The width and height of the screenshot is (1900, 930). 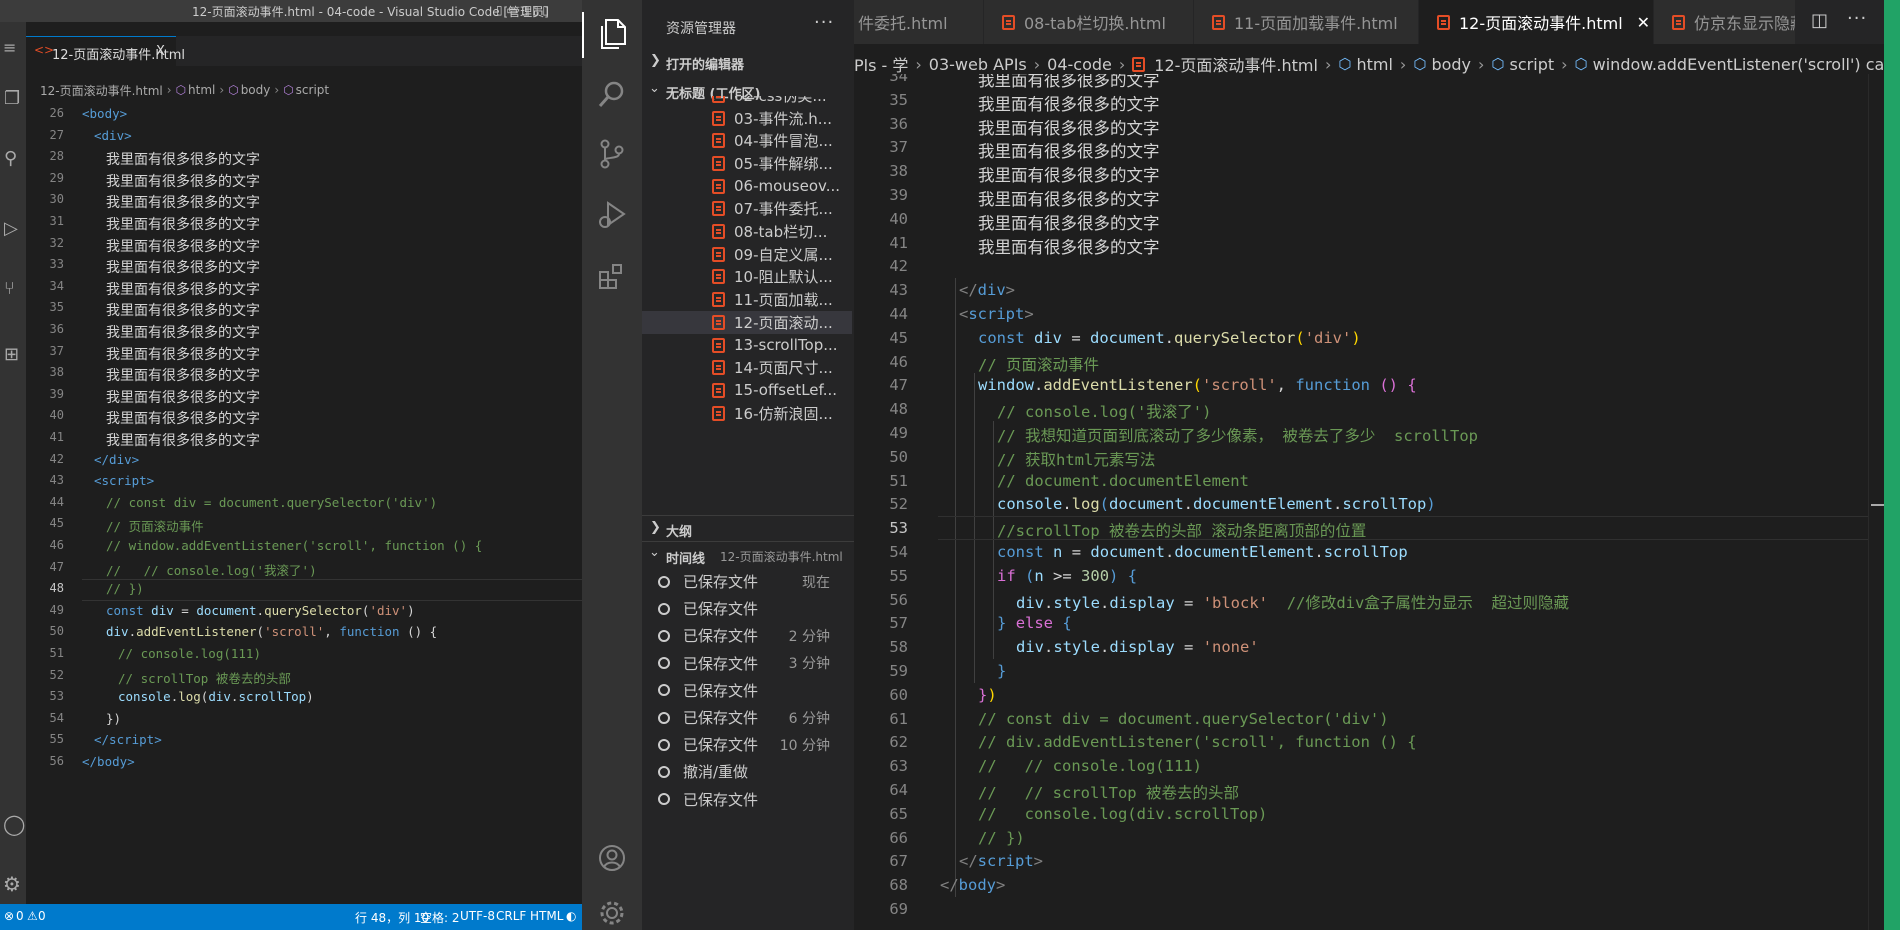 I want to click on line-number: 36, so click(x=56, y=329).